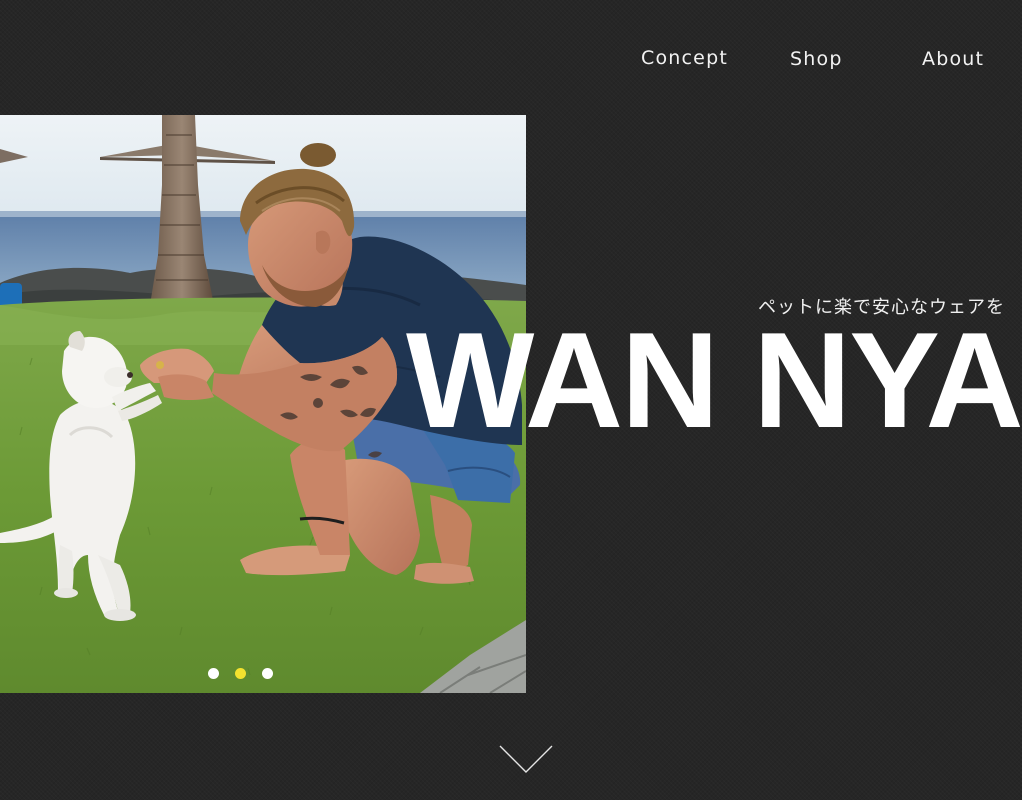 The height and width of the screenshot is (800, 1022). I want to click on main-nav: Concept Shop About, so click(511, 59).